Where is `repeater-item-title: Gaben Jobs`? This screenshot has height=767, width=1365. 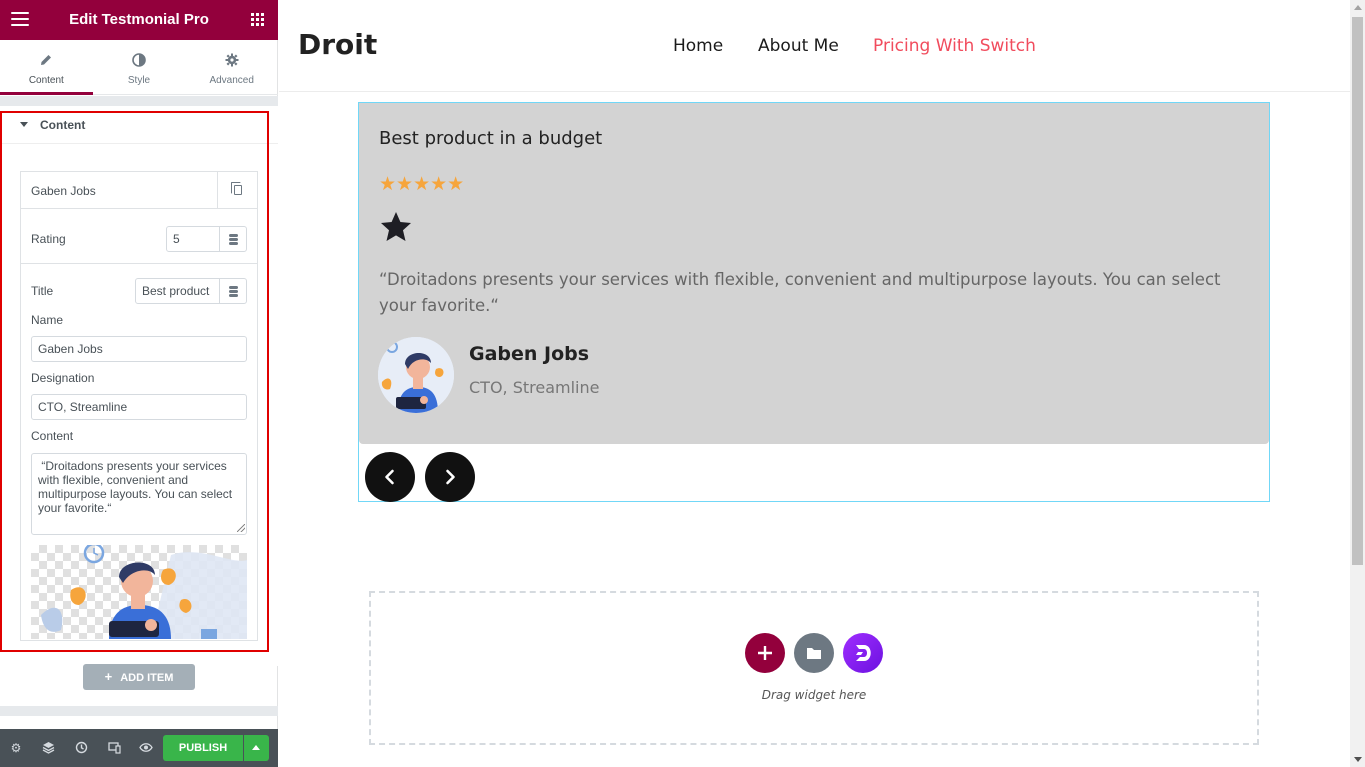
repeater-item-title: Gaben Jobs is located at coordinates (63, 191).